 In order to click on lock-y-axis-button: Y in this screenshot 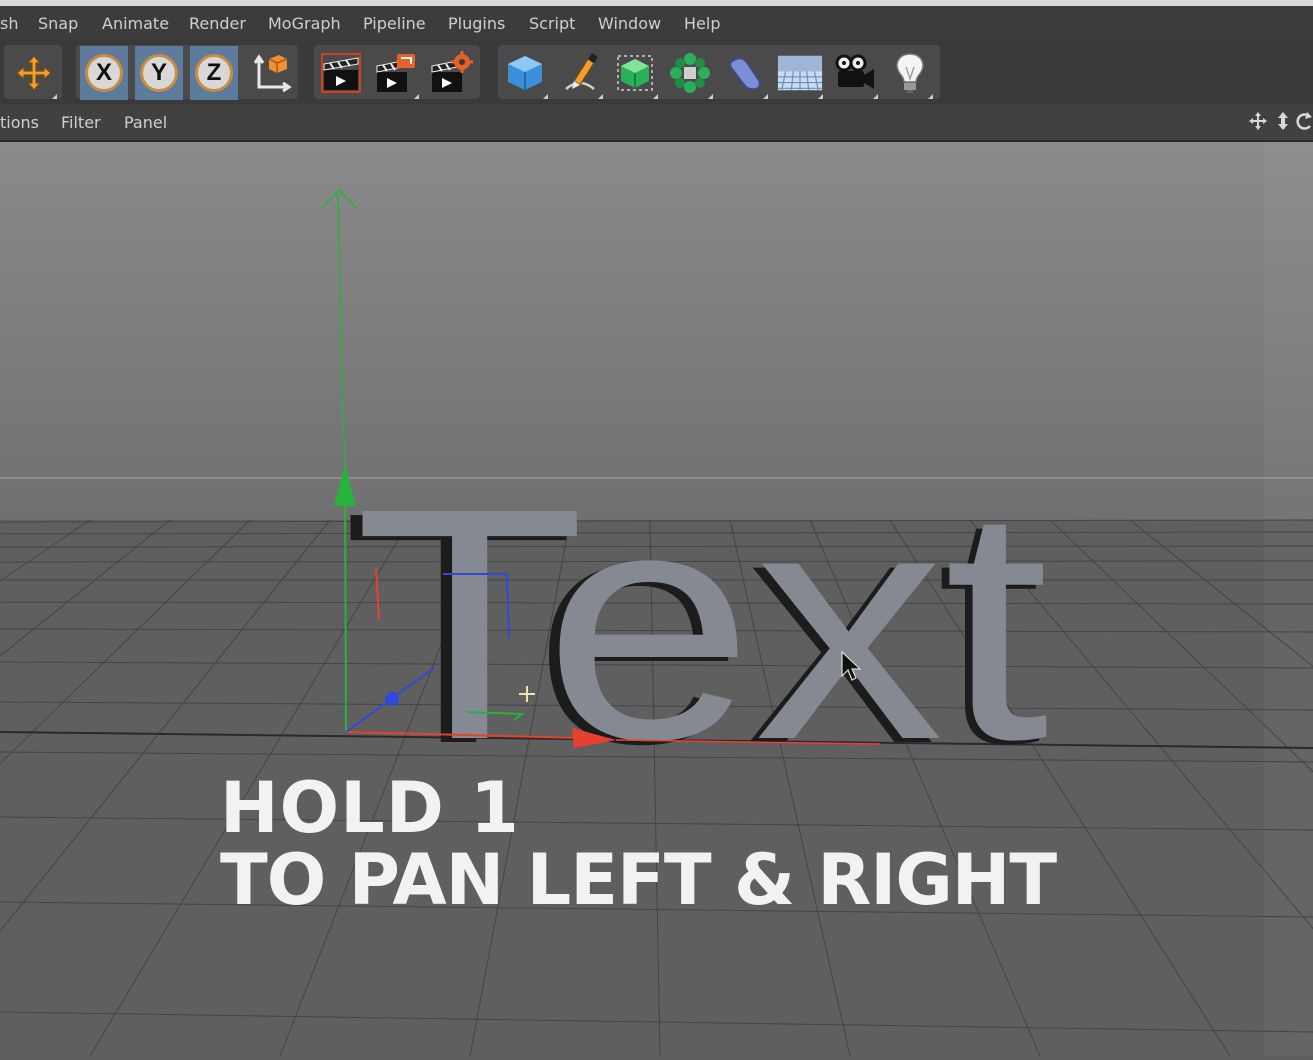, I will do `click(159, 73)`.